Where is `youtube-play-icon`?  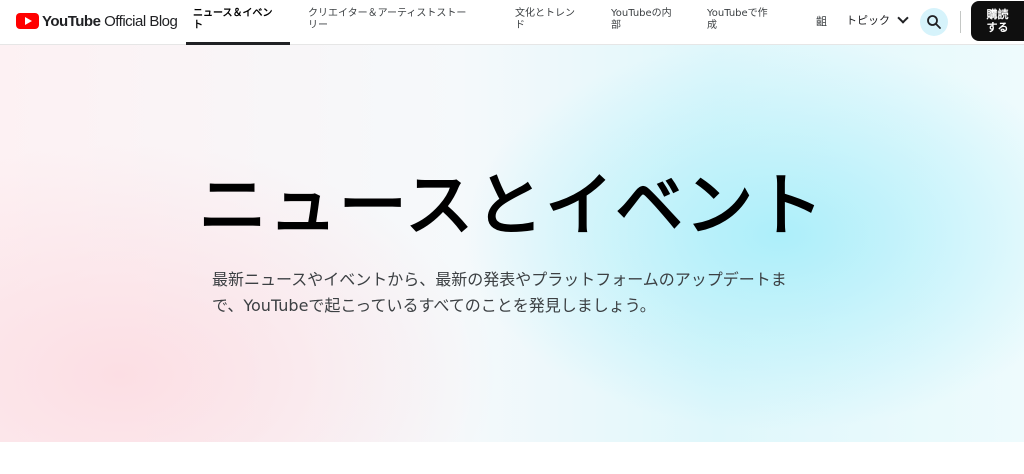 youtube-play-icon is located at coordinates (27, 21).